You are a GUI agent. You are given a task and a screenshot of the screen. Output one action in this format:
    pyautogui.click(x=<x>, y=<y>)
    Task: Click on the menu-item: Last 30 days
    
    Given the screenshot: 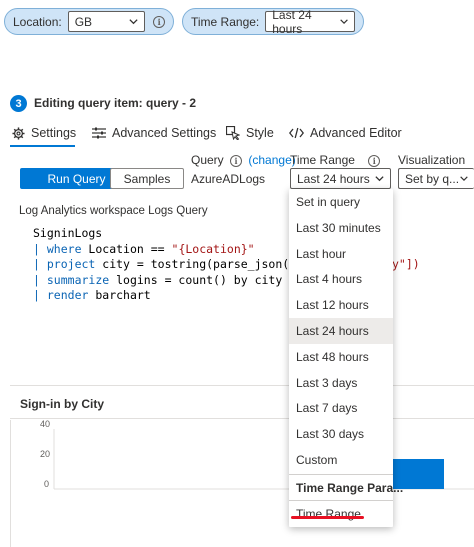 What is the action you would take?
    pyautogui.click(x=341, y=434)
    